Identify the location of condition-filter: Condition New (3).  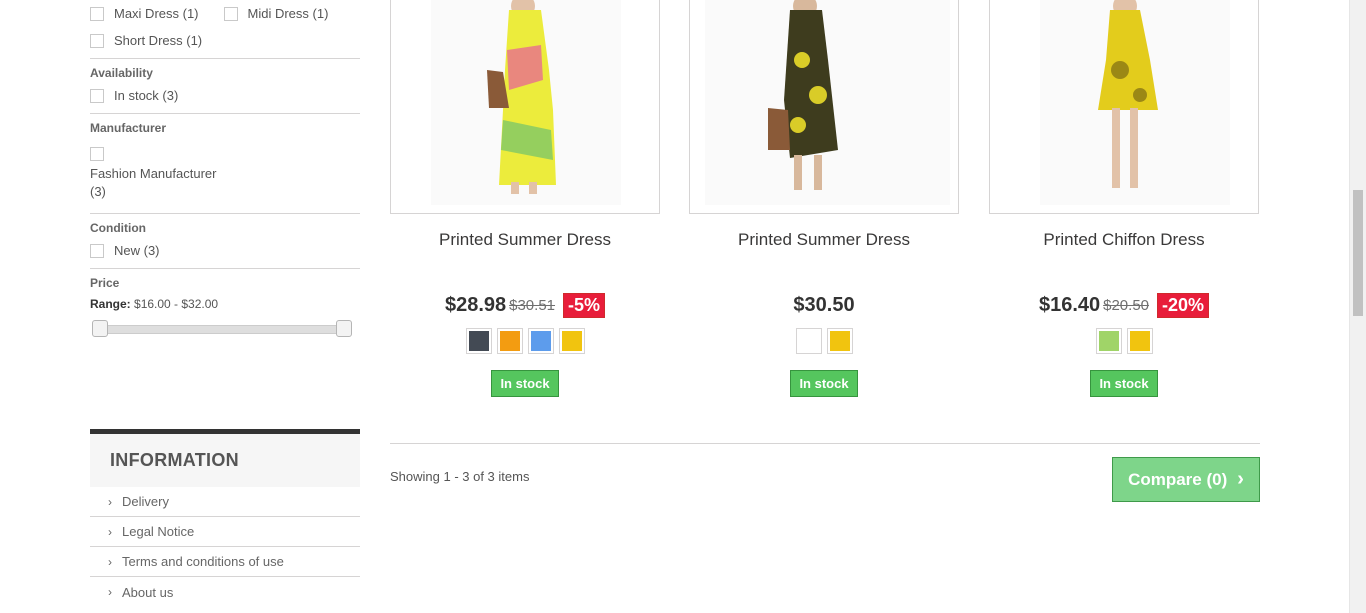
(225, 238).